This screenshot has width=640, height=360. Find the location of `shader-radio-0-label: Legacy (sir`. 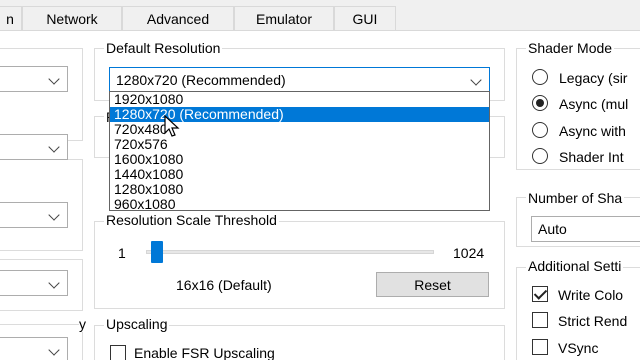

shader-radio-0-label: Legacy (sir is located at coordinates (593, 78).